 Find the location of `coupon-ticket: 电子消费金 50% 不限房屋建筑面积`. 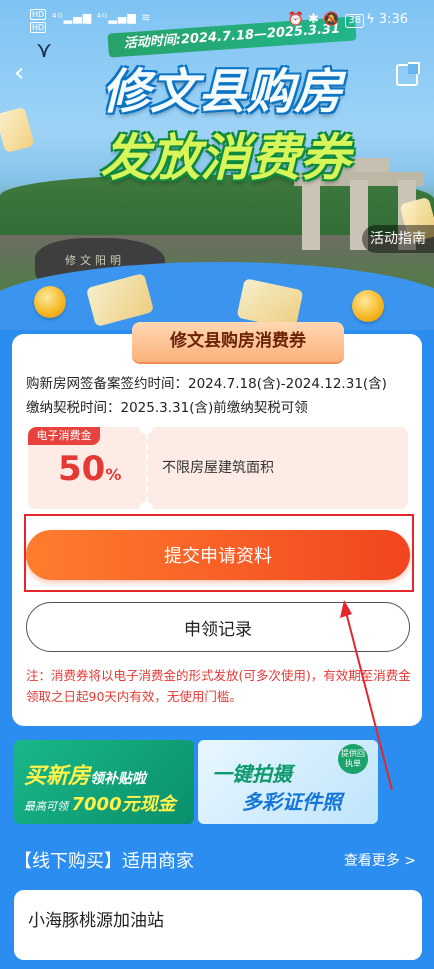

coupon-ticket: 电子消费金 50% 不限房屋建筑面积 is located at coordinates (218, 468).